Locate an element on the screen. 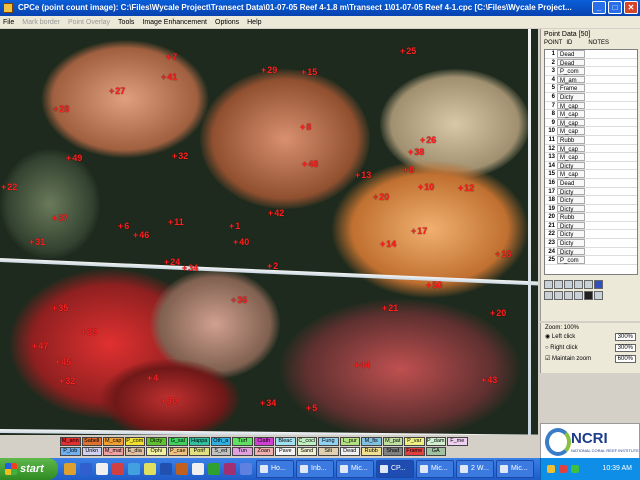 The width and height of the screenshot is (640, 480). point-marker: +45 is located at coordinates (63, 362).